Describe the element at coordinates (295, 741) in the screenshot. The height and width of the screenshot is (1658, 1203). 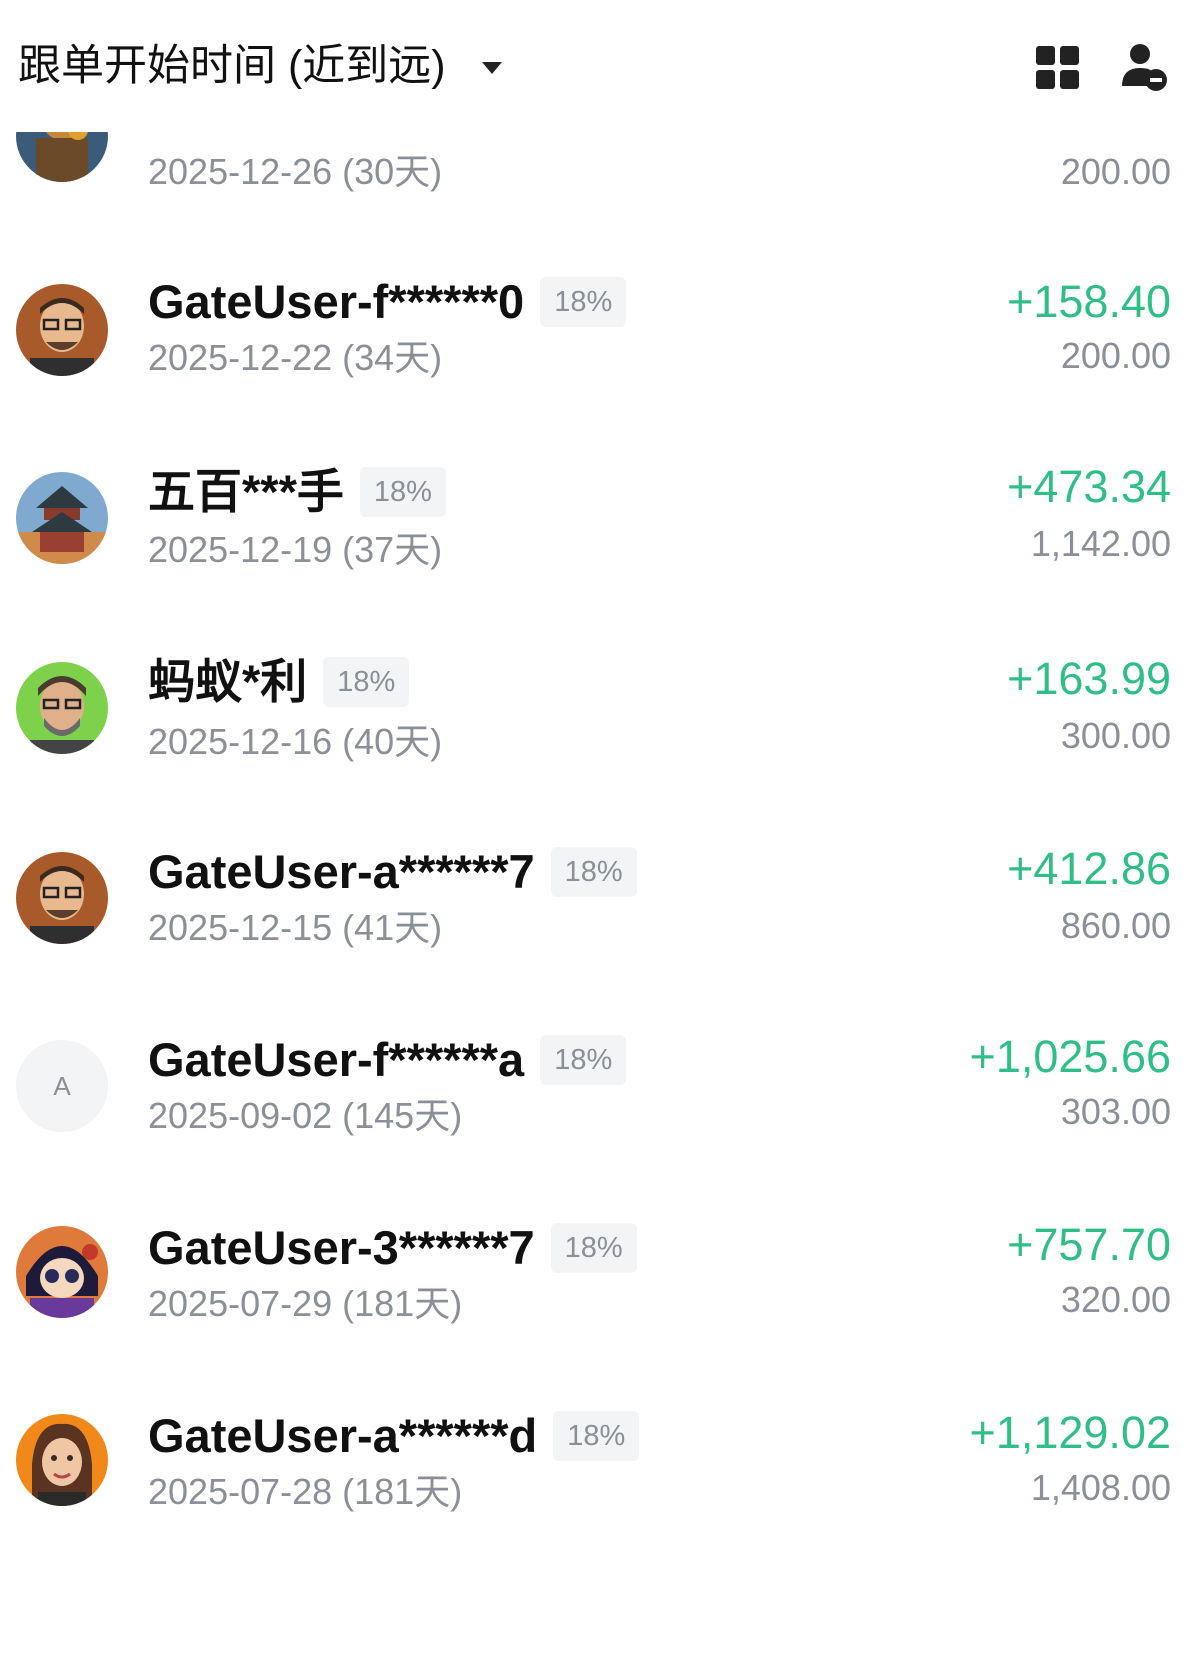
I see `start-date: 2025-12-16 (40天)` at that location.